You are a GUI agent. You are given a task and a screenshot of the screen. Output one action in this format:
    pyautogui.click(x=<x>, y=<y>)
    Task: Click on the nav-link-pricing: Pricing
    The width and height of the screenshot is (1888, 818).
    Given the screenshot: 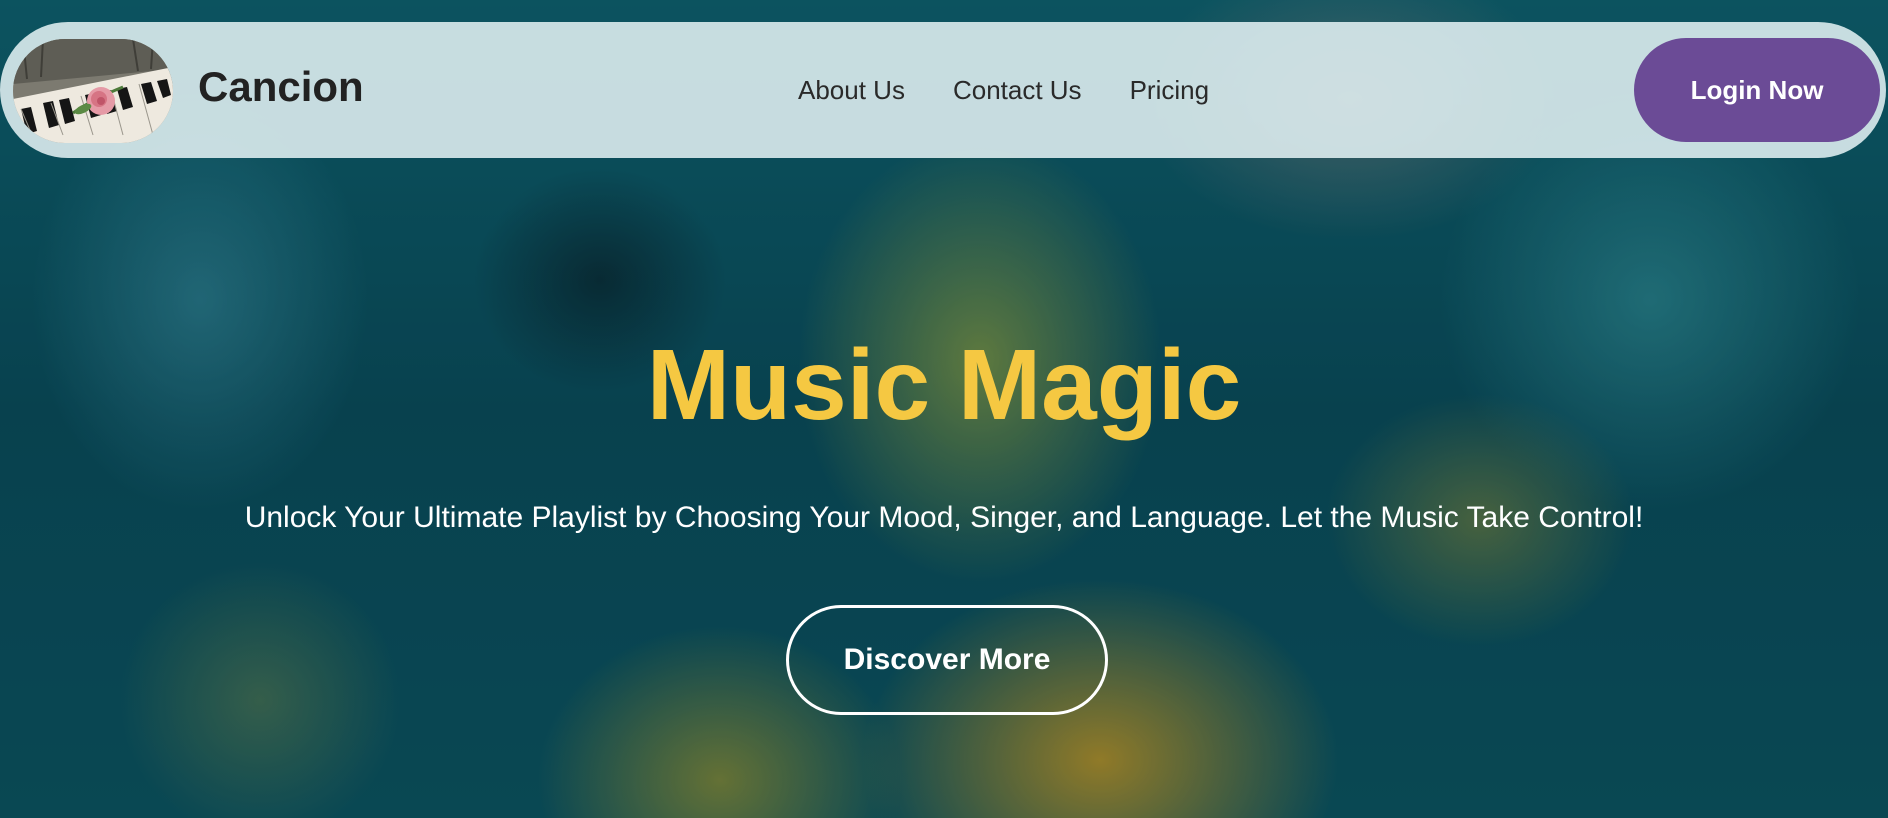 What is the action you would take?
    pyautogui.click(x=1169, y=91)
    